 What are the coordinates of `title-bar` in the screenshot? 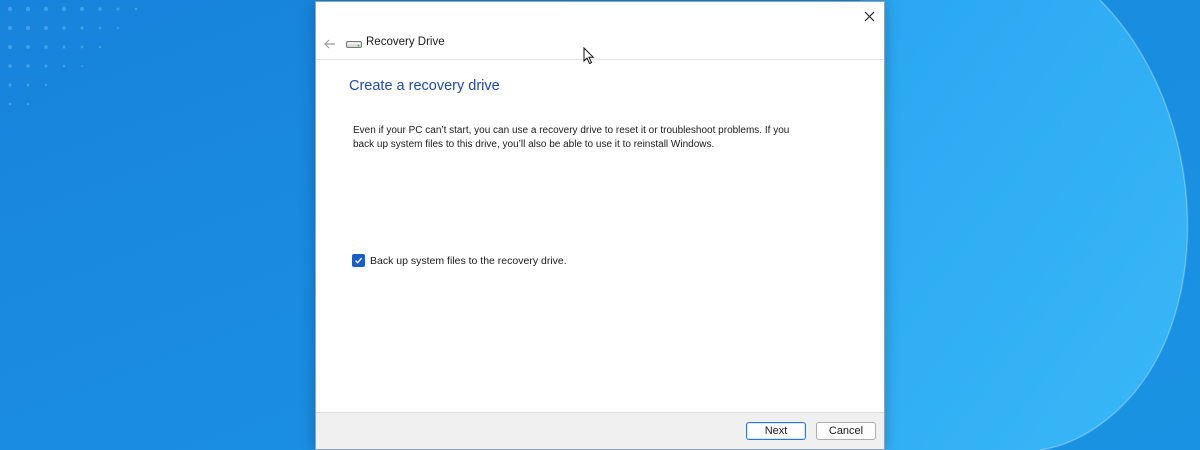 It's located at (600, 16).